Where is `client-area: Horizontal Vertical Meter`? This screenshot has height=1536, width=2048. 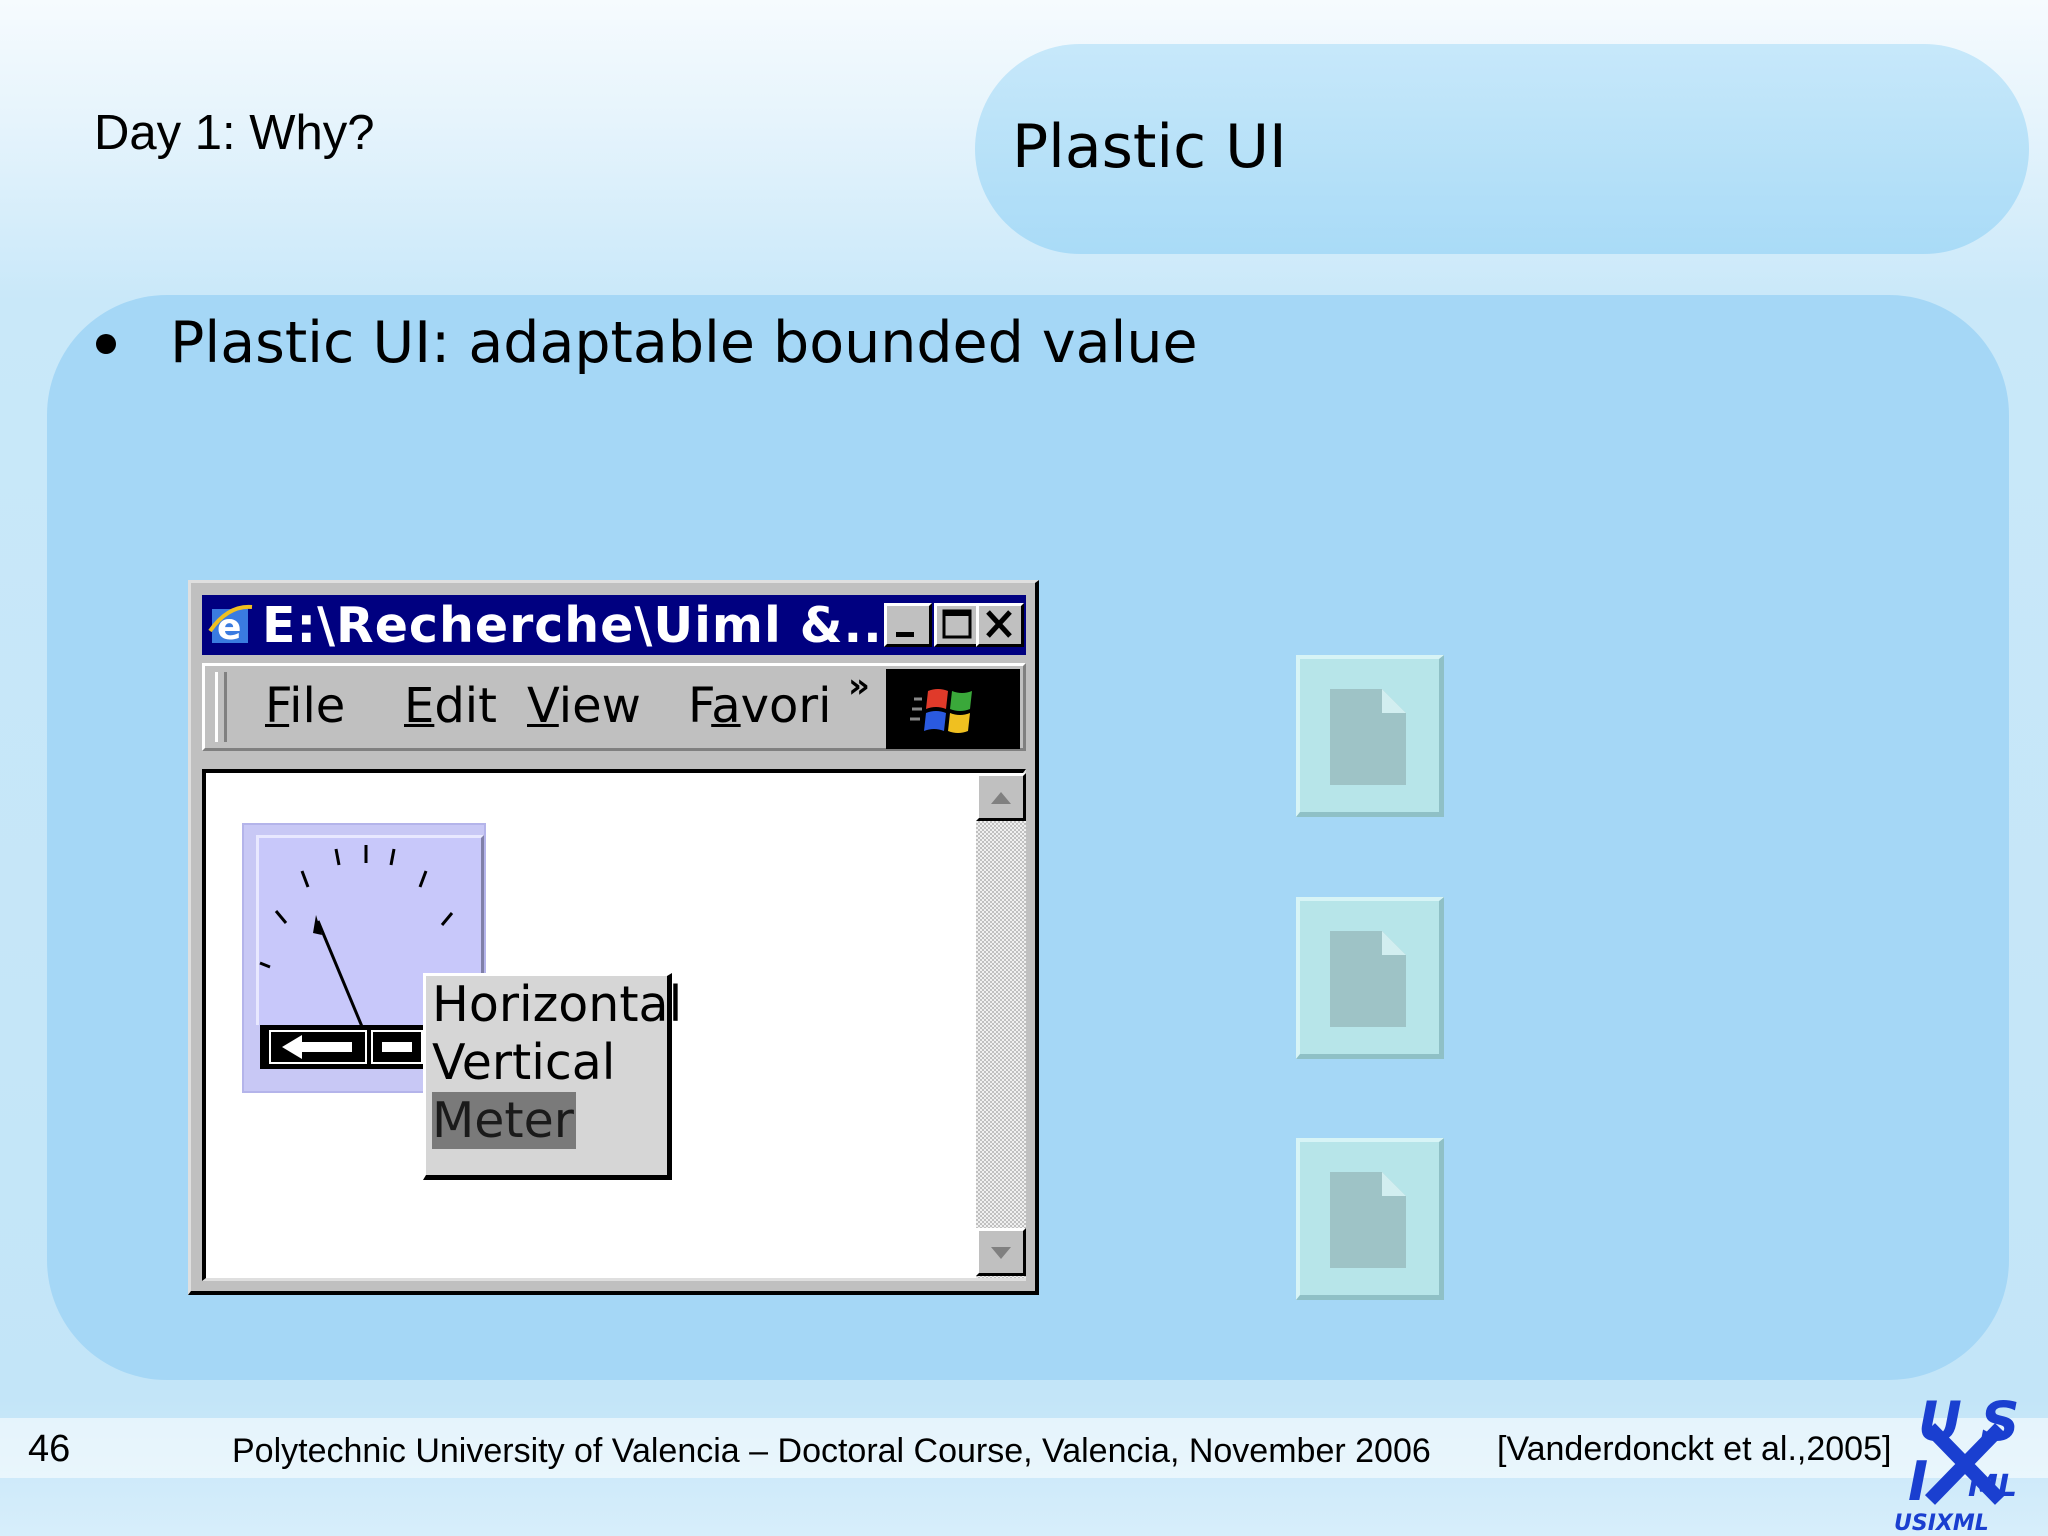
client-area: Horizontal Vertical Meter is located at coordinates (614, 1025).